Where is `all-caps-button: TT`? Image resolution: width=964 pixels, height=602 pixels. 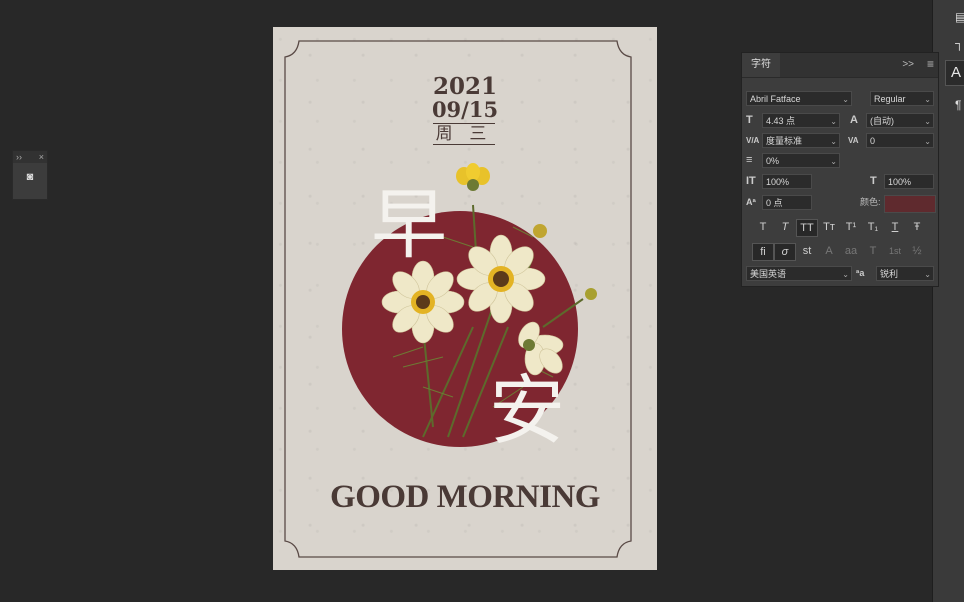
all-caps-button: TT is located at coordinates (807, 228).